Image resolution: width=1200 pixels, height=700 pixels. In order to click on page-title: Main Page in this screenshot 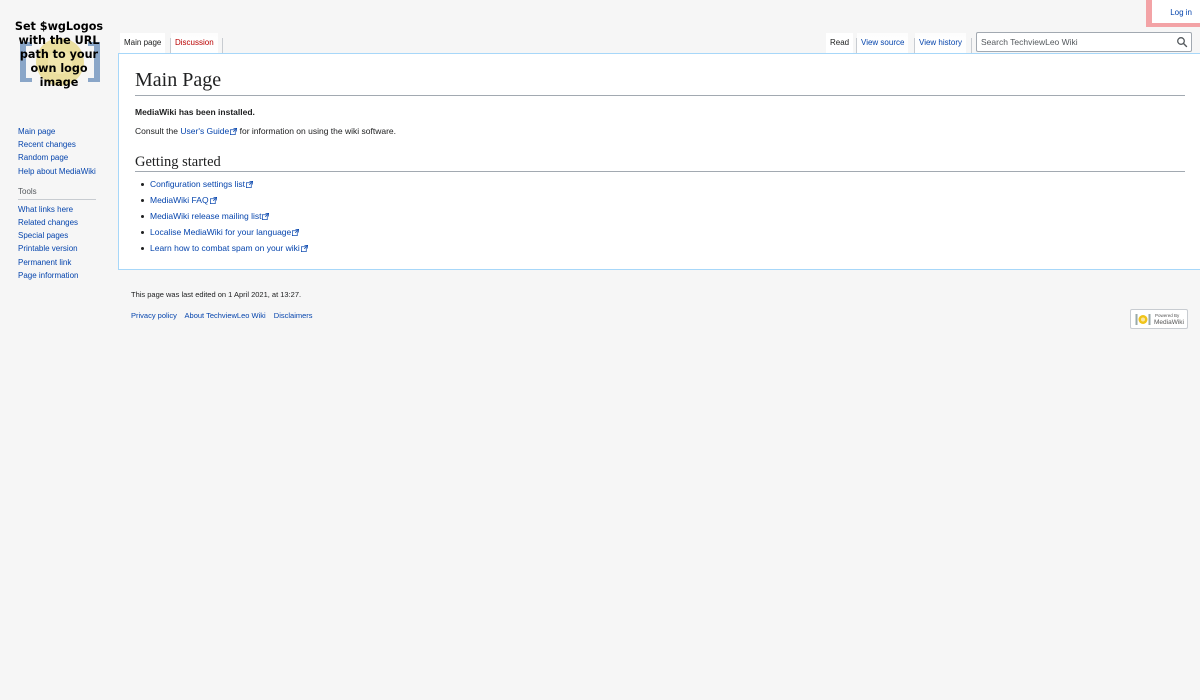, I will do `click(660, 82)`.